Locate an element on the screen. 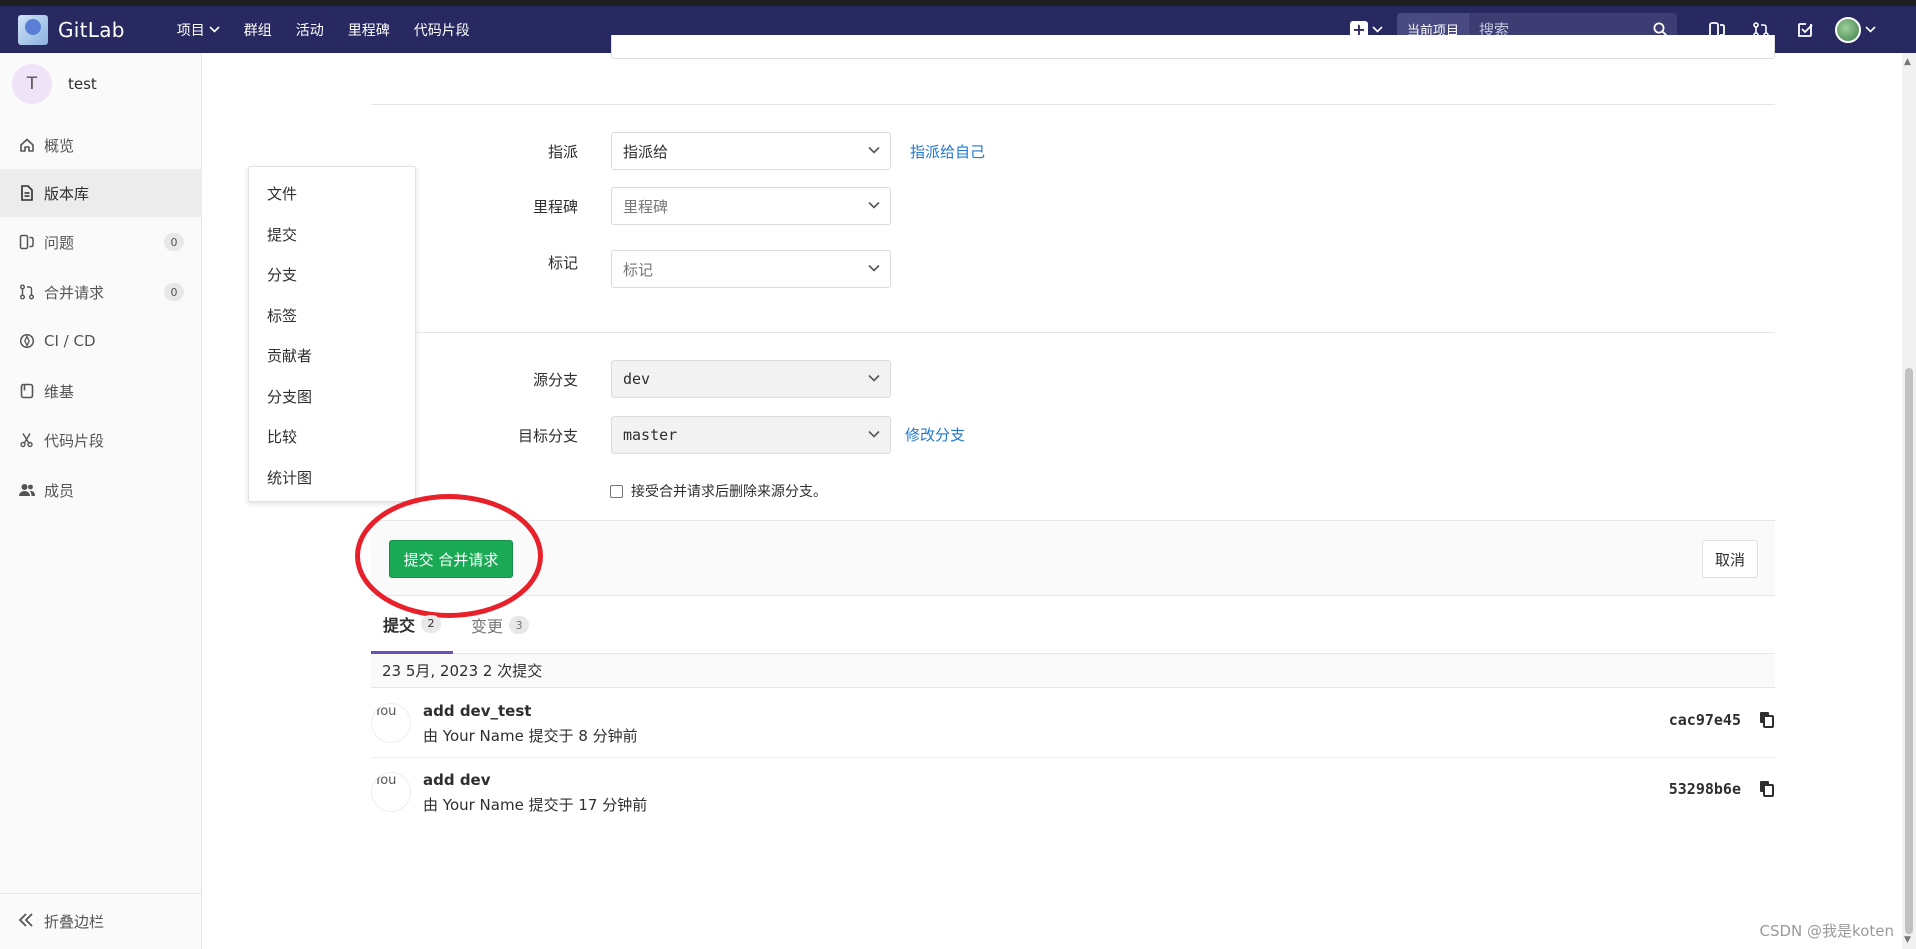 The height and width of the screenshot is (949, 1916). source-branch-value: dev is located at coordinates (637, 379).